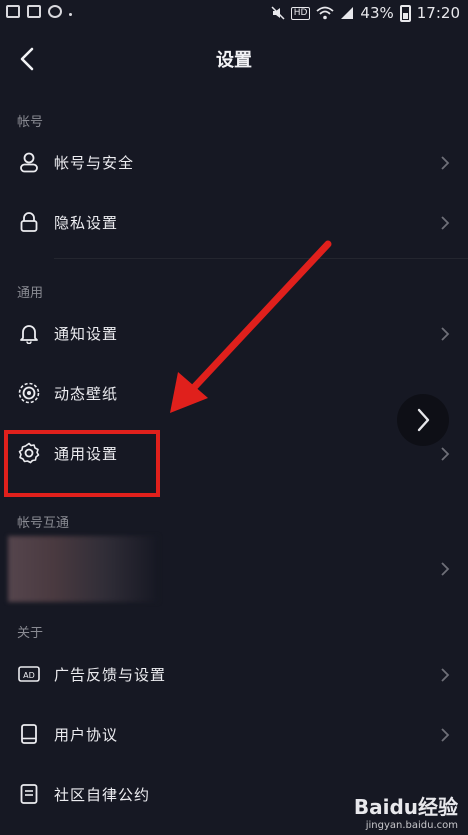 This screenshot has width=468, height=835. What do you see at coordinates (29, 794) in the screenshot?
I see `document-icon` at bounding box center [29, 794].